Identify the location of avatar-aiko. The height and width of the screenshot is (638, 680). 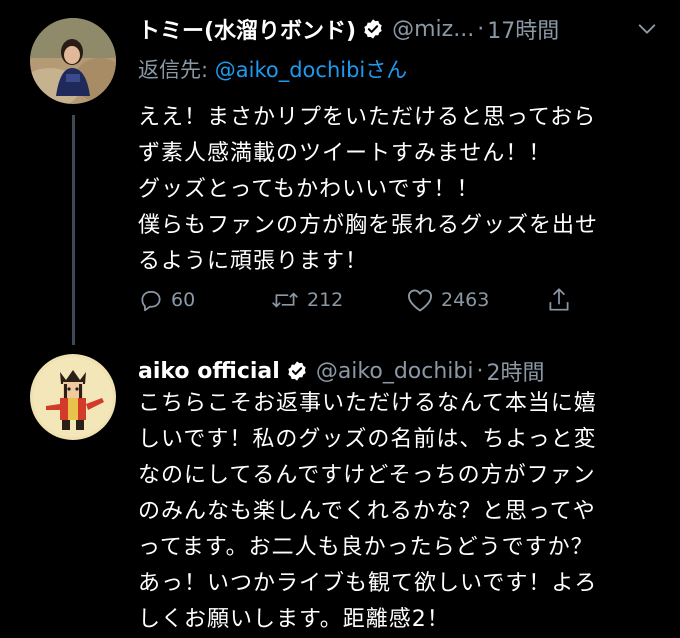
(73, 397).